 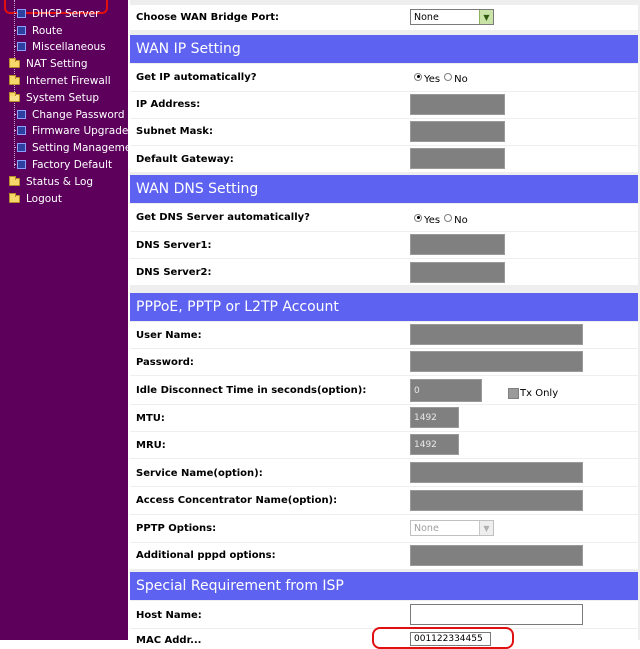 What do you see at coordinates (457, 244) in the screenshot?
I see `dns-server1-field` at bounding box center [457, 244].